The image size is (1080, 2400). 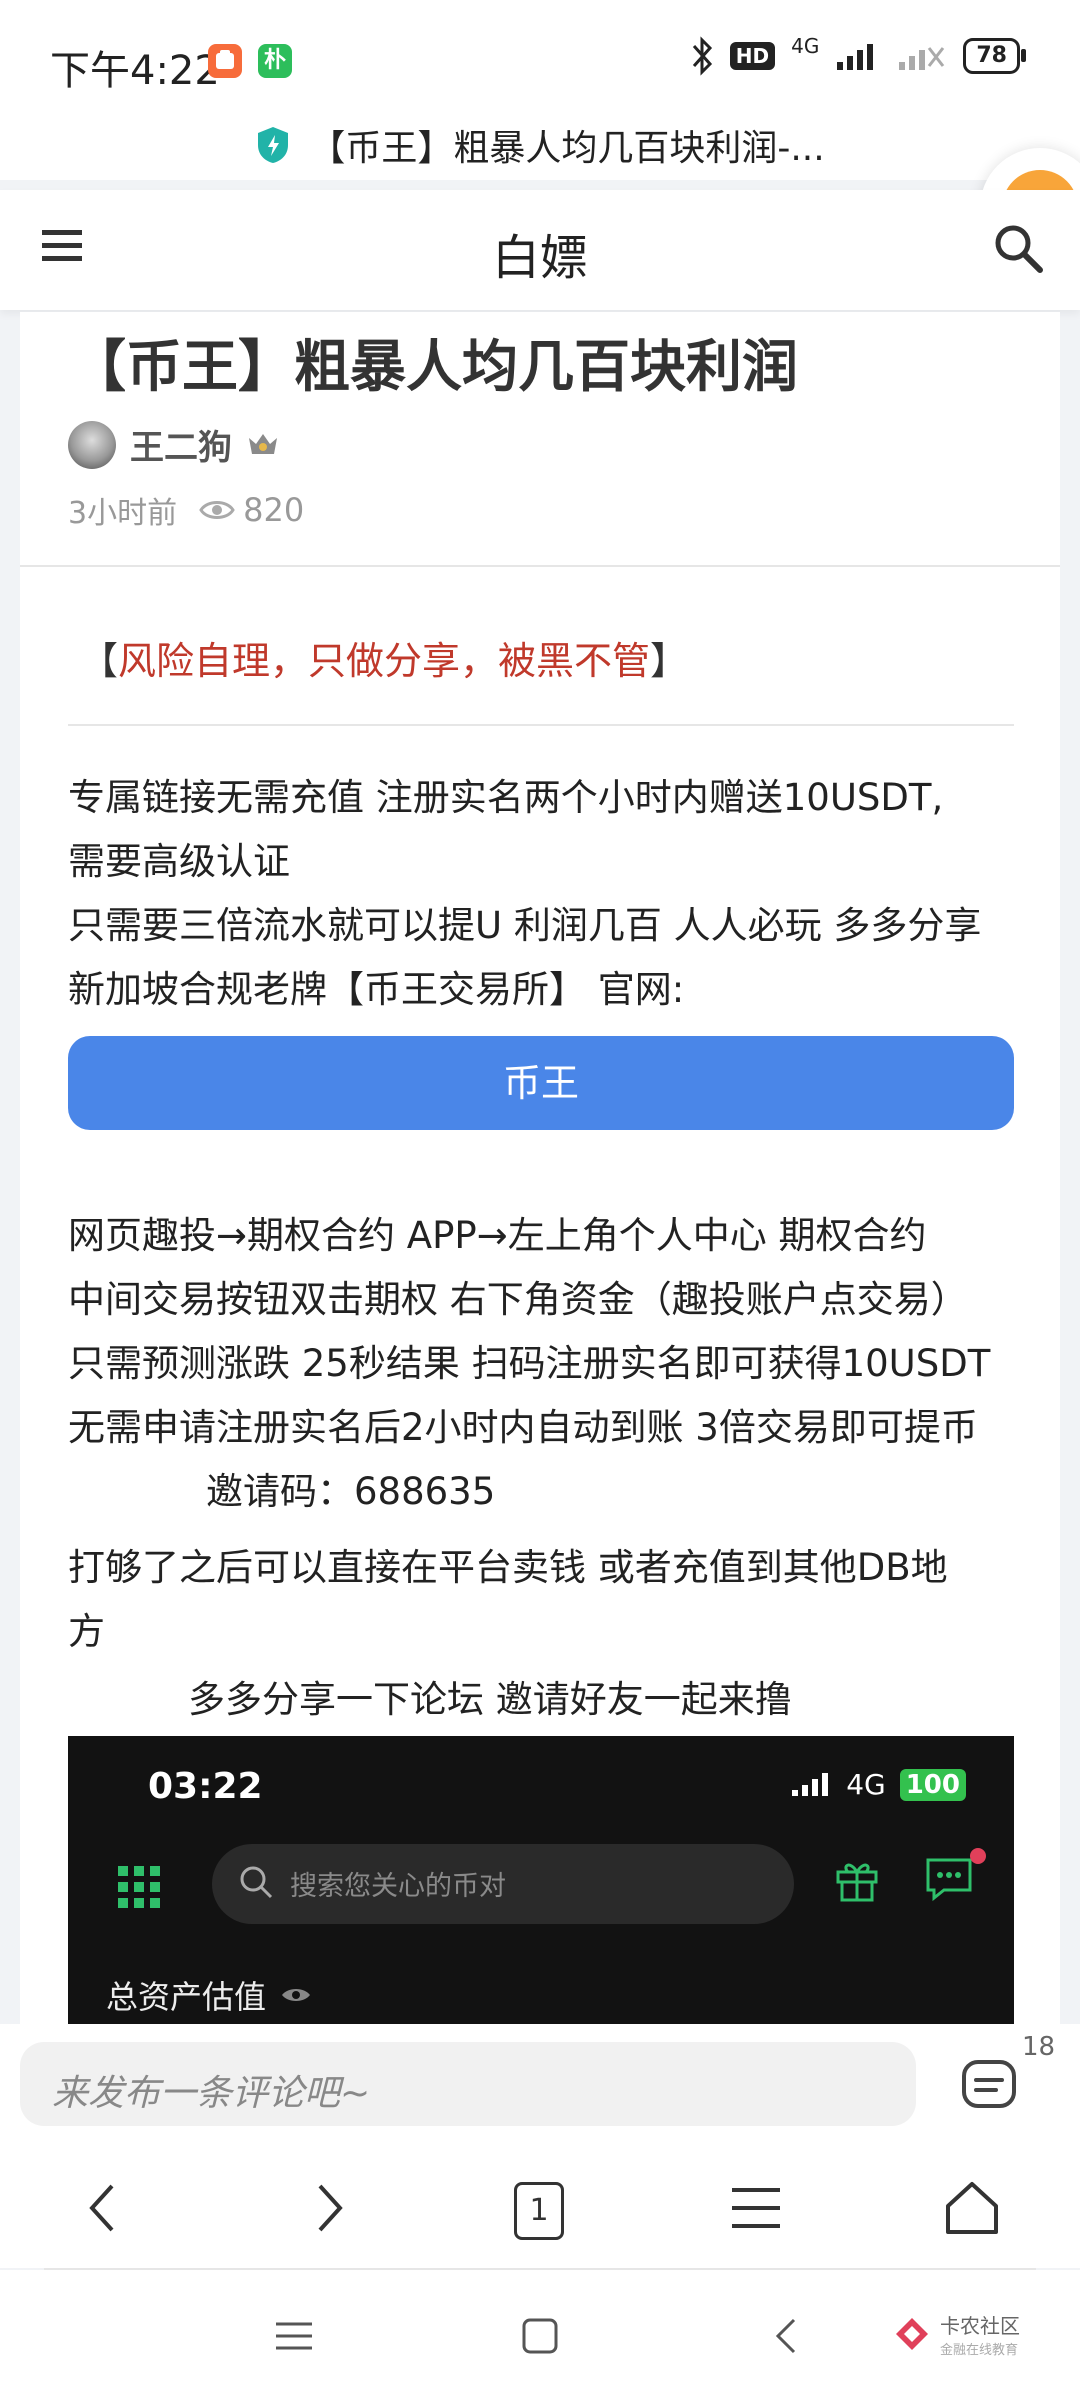 What do you see at coordinates (179, 861) in the screenshot?
I see `body-line: 需要高级认证` at bounding box center [179, 861].